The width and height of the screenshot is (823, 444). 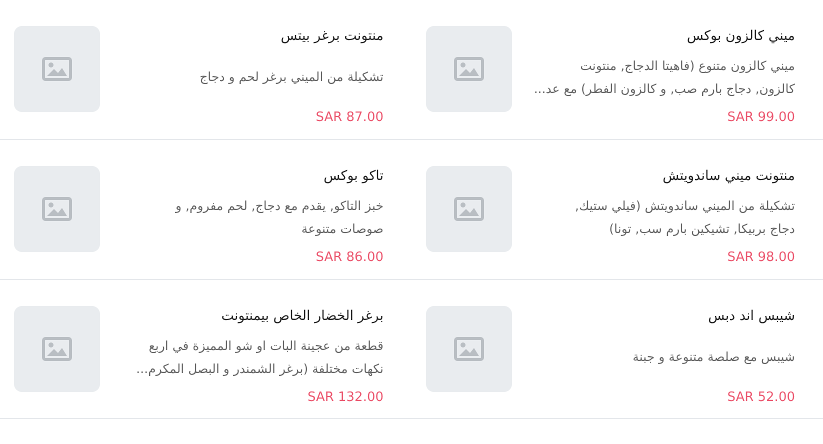 What do you see at coordinates (760, 398) in the screenshot?
I see `product-price: SAR 52.00` at bounding box center [760, 398].